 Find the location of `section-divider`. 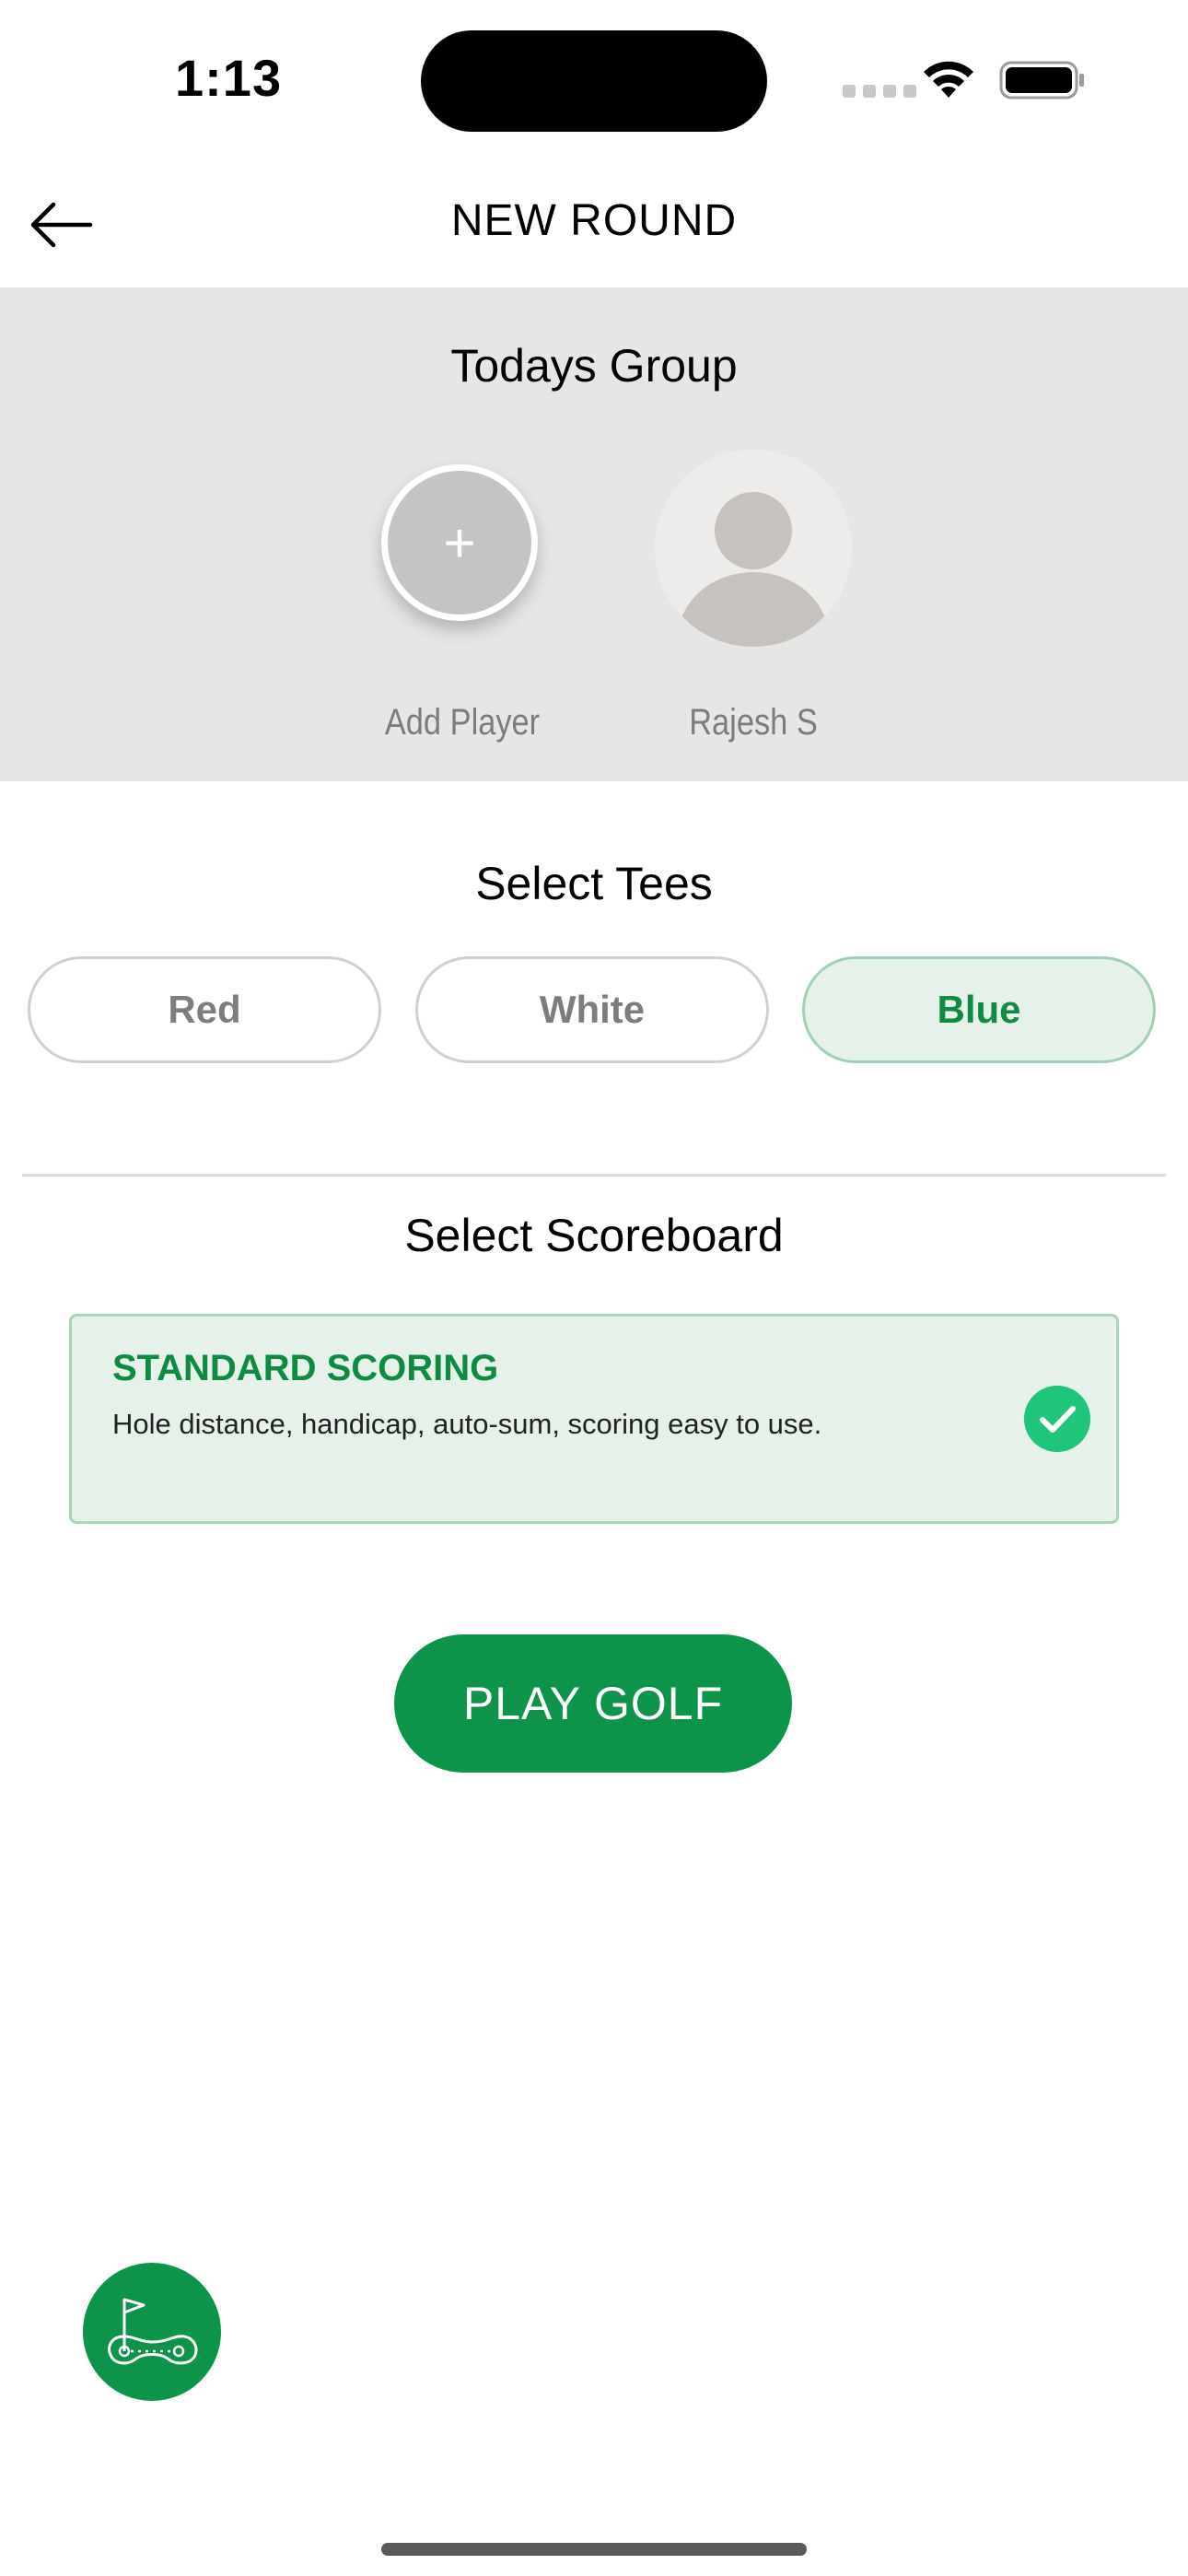

section-divider is located at coordinates (594, 1175).